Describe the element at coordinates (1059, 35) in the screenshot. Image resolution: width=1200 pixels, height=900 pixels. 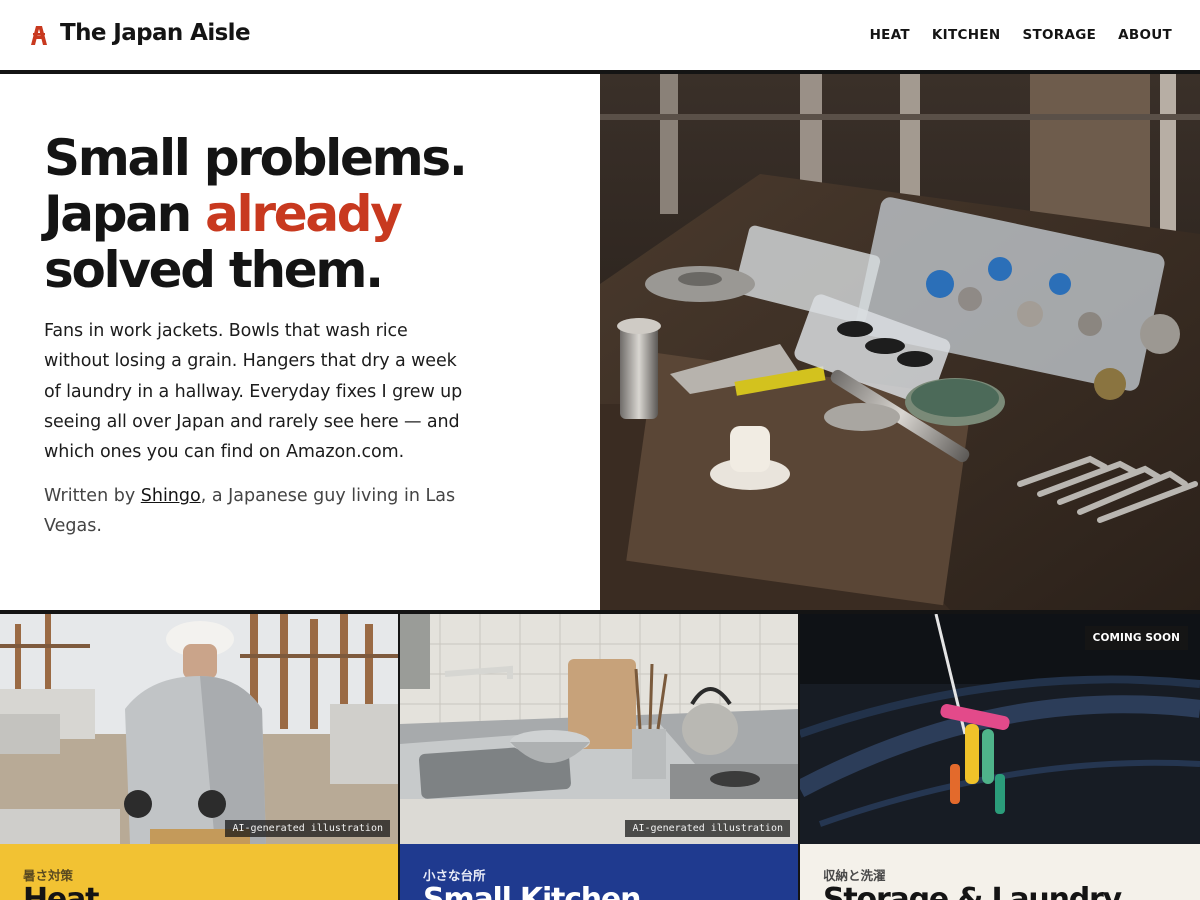
I see `nav-storage: STORAGE` at that location.